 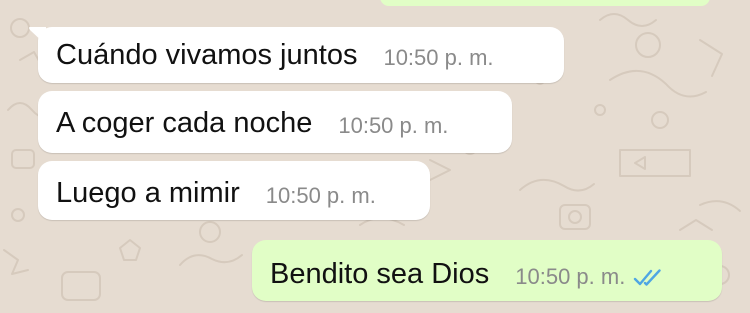 I want to click on outgoing-message-bubble: Bendito sea Dios 10:50 p. m., so click(x=487, y=270).